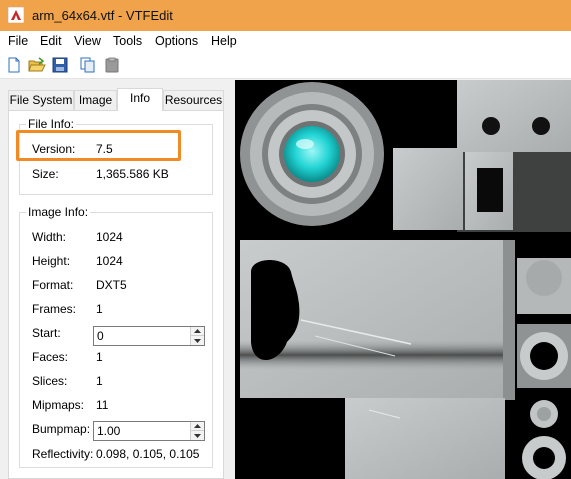 The width and height of the screenshot is (571, 479). I want to click on menu-view: View, so click(87, 41).